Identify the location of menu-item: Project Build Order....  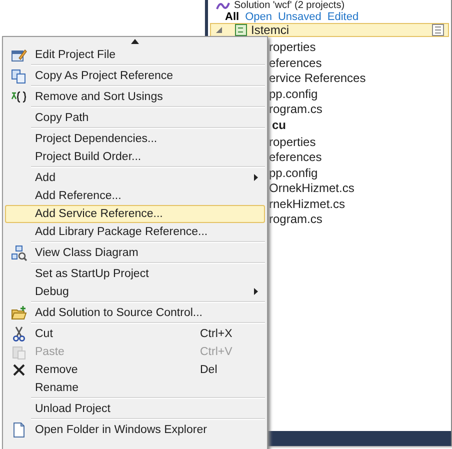
(135, 157).